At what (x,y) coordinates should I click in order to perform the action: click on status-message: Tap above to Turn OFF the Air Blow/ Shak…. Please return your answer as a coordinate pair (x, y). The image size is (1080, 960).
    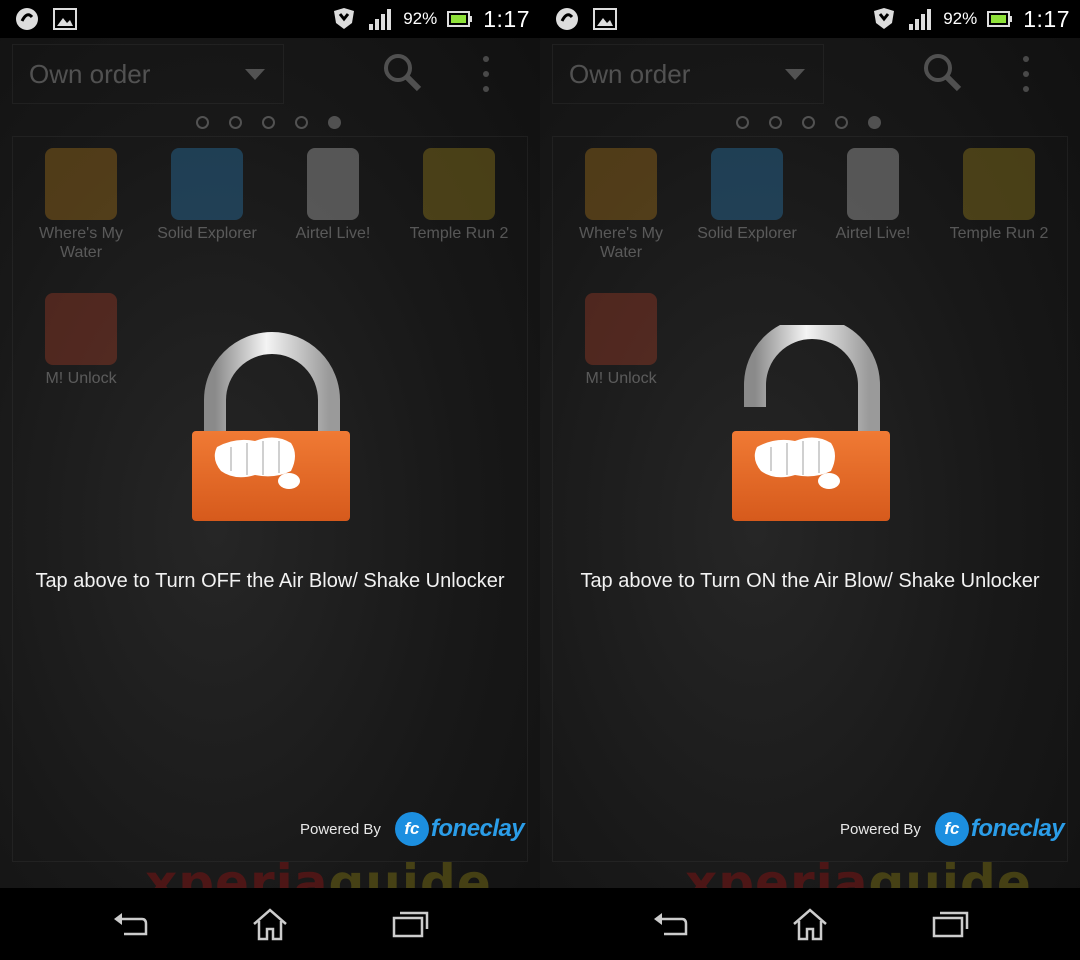
    Looking at the image, I should click on (270, 581).